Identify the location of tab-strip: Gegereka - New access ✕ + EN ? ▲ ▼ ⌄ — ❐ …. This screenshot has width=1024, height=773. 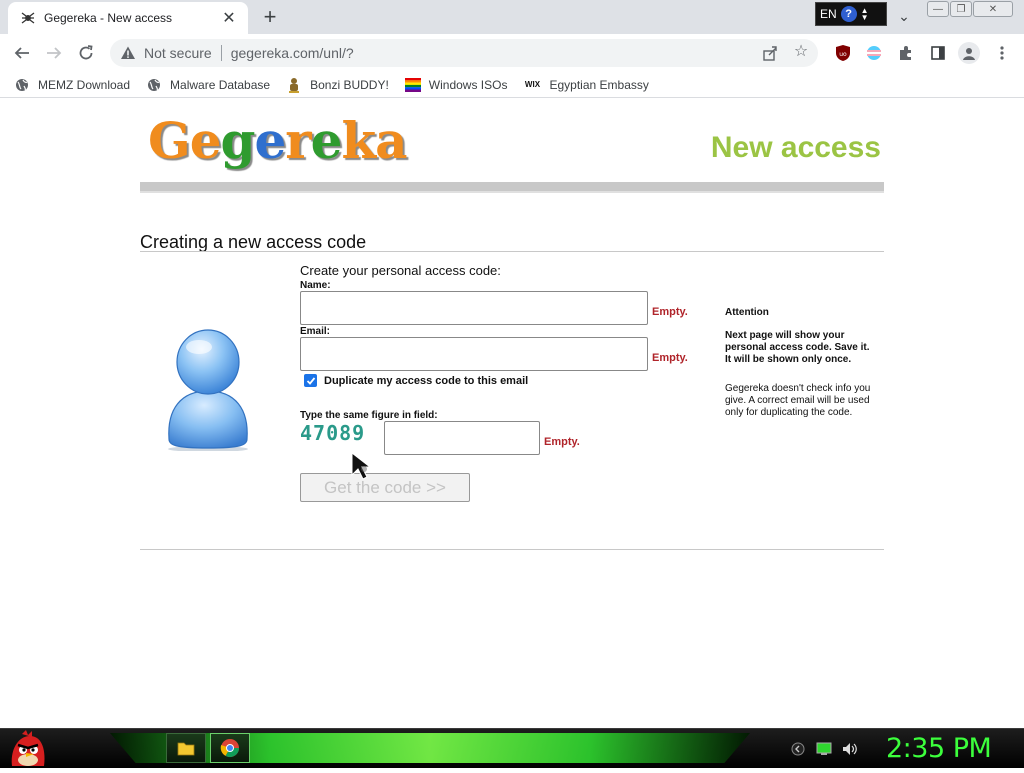
(512, 17).